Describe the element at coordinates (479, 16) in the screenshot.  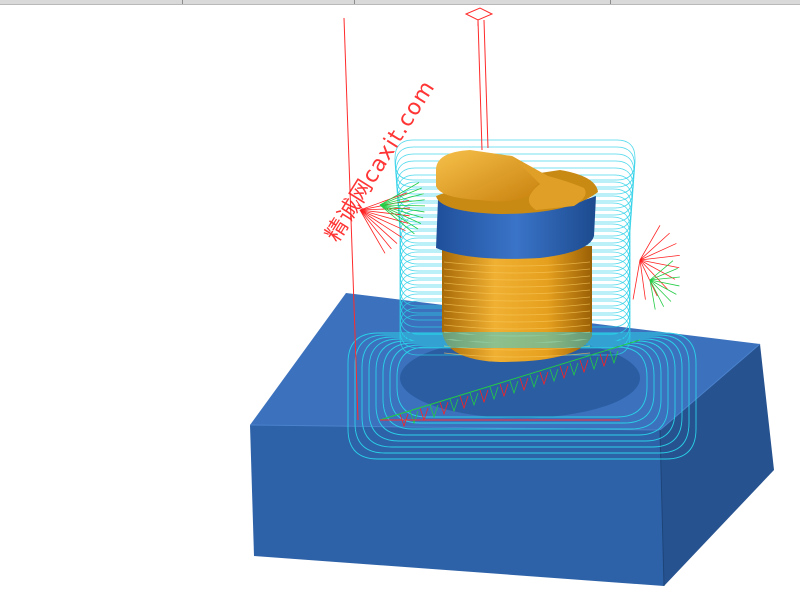
I see `workplane-icon` at that location.